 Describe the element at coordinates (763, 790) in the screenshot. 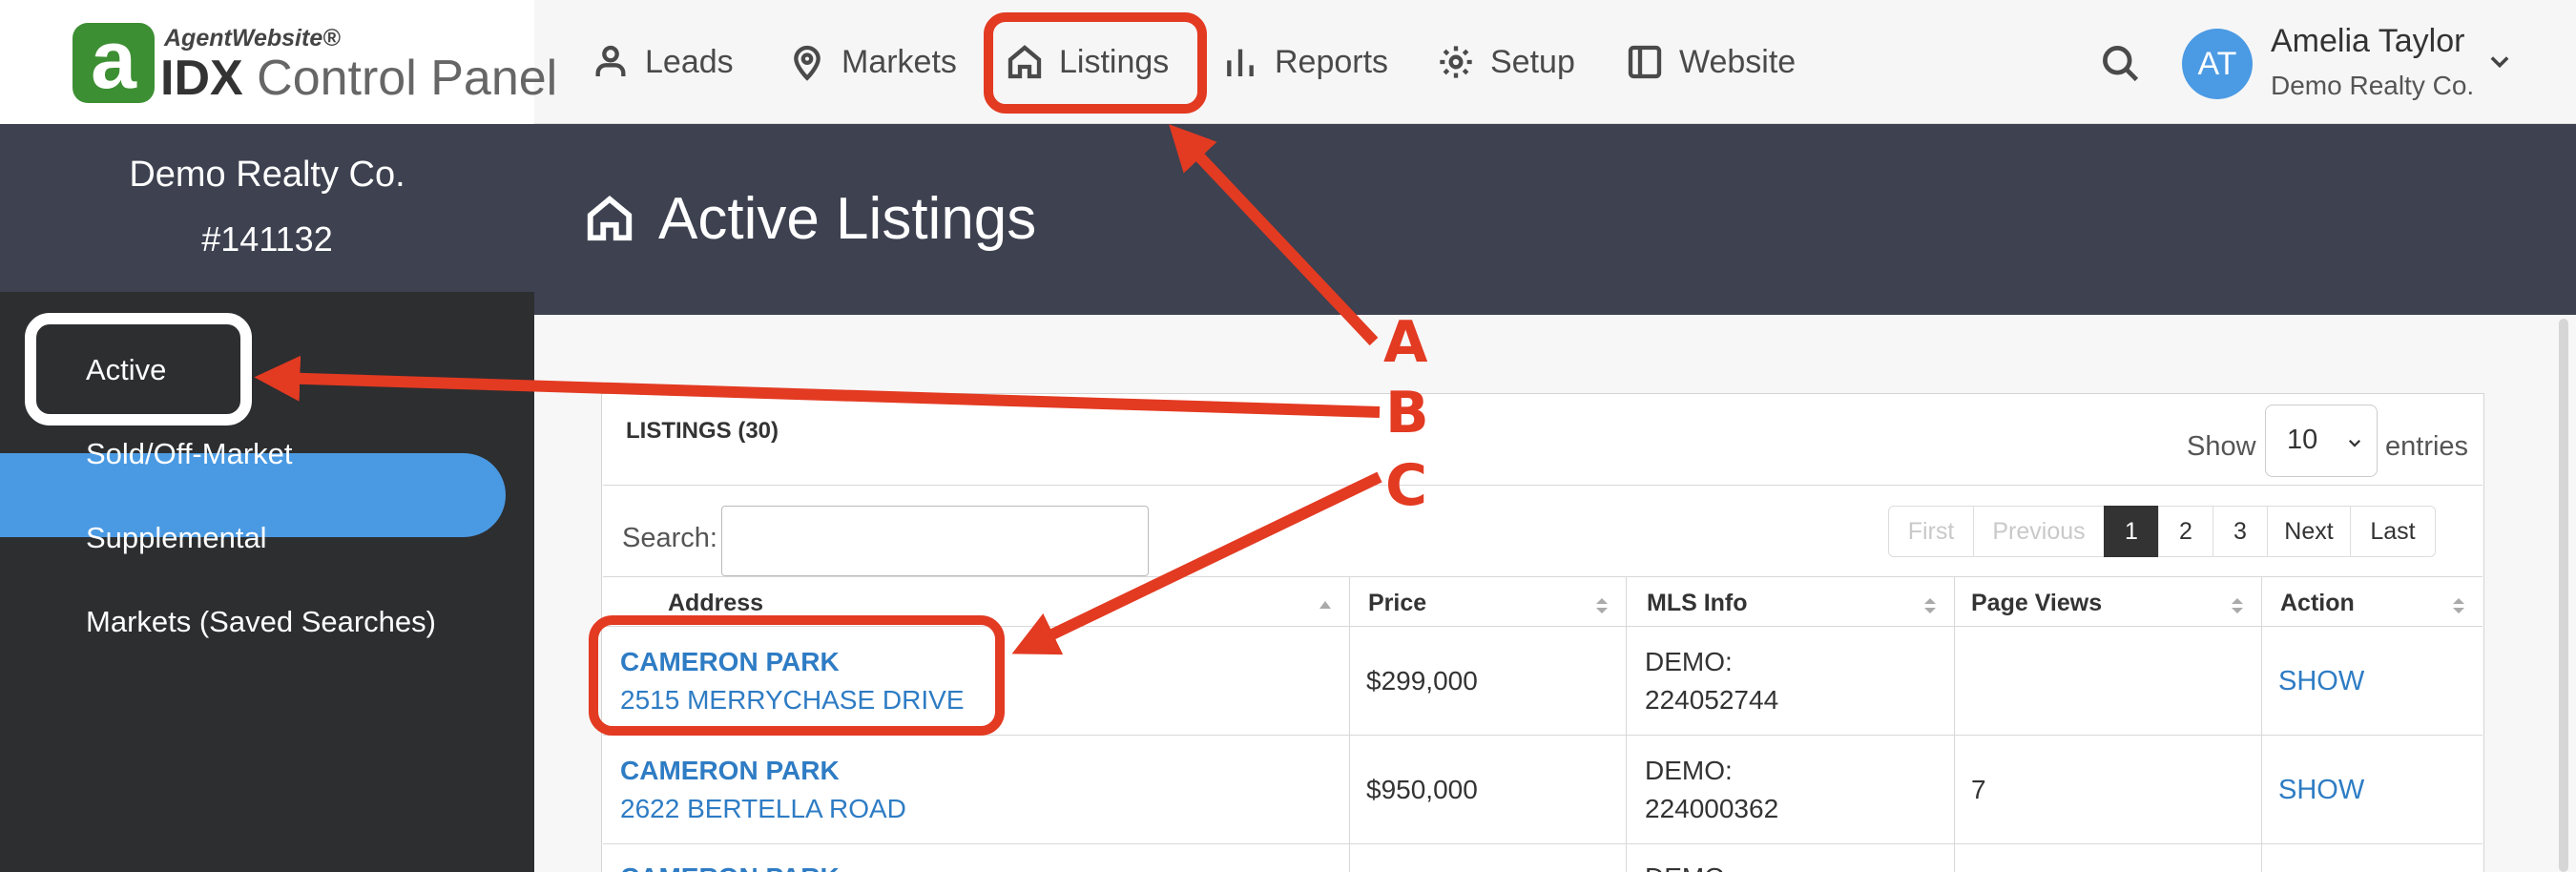

I see `table-row: CAMERON PARK 2622 BERTELLA ROAD` at that location.